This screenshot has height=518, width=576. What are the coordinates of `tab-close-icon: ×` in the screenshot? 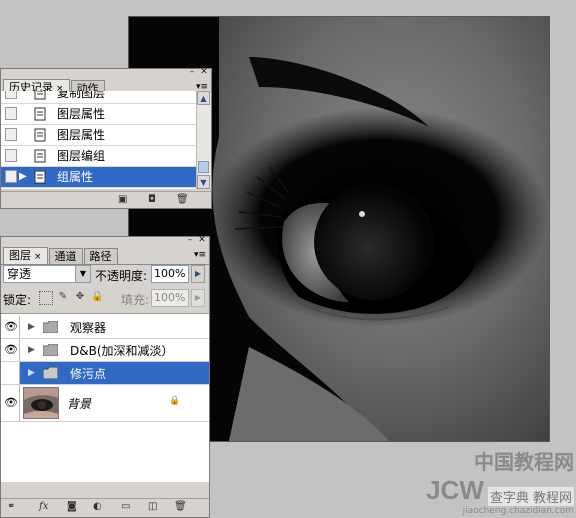 It's located at (38, 257).